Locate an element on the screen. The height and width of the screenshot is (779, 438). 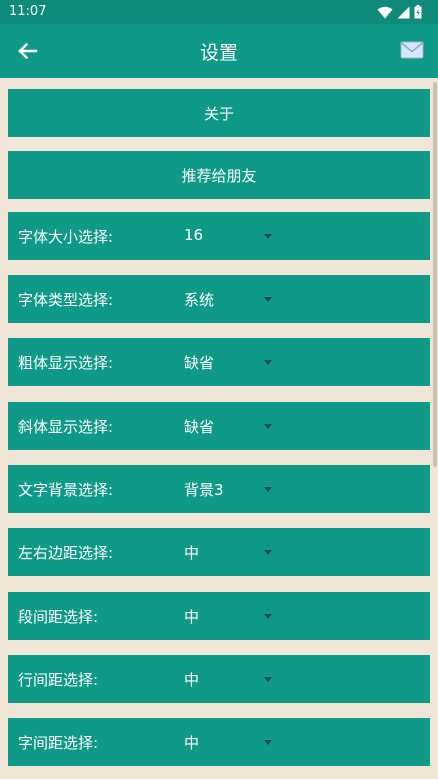
setting-row-font-type: 字体类型选择: 系统 is located at coordinates (219, 299).